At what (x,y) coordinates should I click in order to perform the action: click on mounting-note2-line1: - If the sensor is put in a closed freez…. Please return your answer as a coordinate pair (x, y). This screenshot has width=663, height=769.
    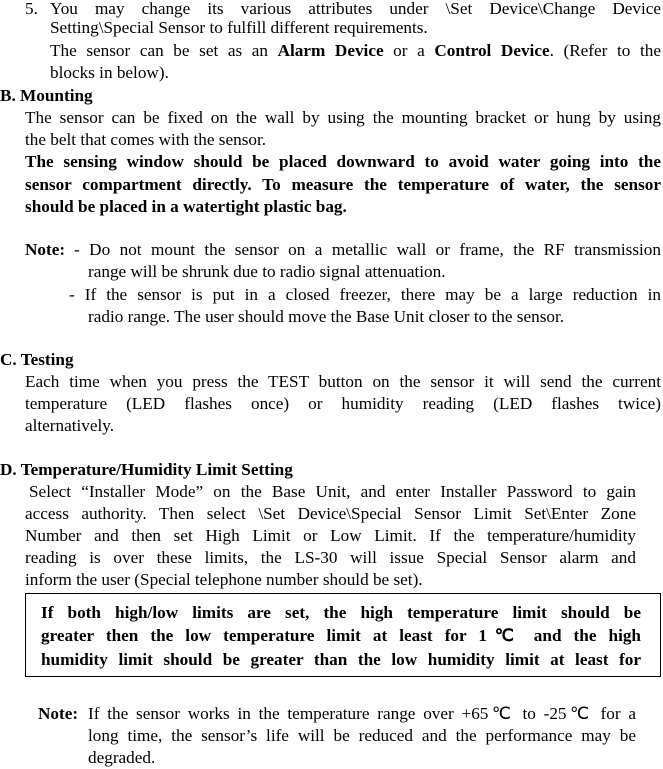
    Looking at the image, I should click on (365, 294).